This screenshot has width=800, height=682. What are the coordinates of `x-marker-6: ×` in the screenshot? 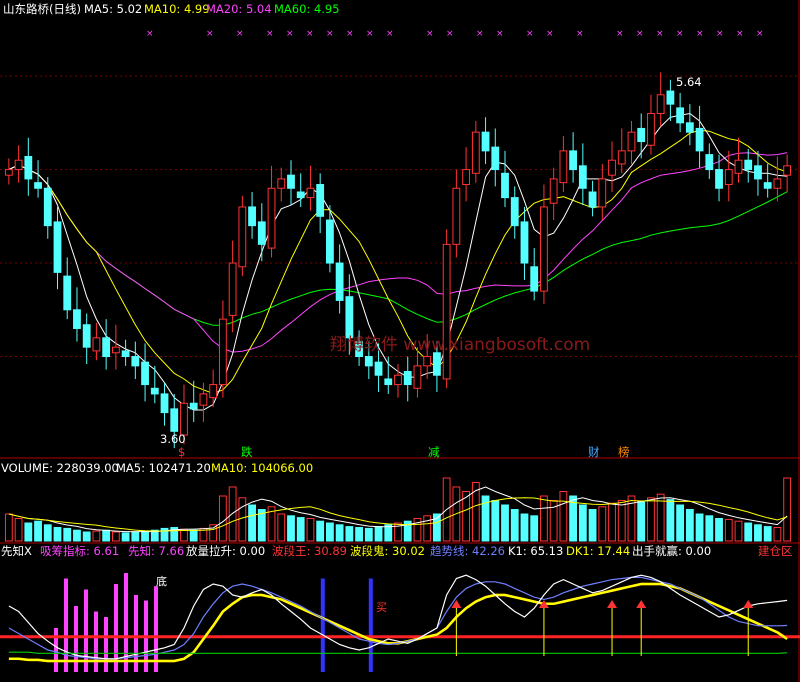 It's located at (330, 34).